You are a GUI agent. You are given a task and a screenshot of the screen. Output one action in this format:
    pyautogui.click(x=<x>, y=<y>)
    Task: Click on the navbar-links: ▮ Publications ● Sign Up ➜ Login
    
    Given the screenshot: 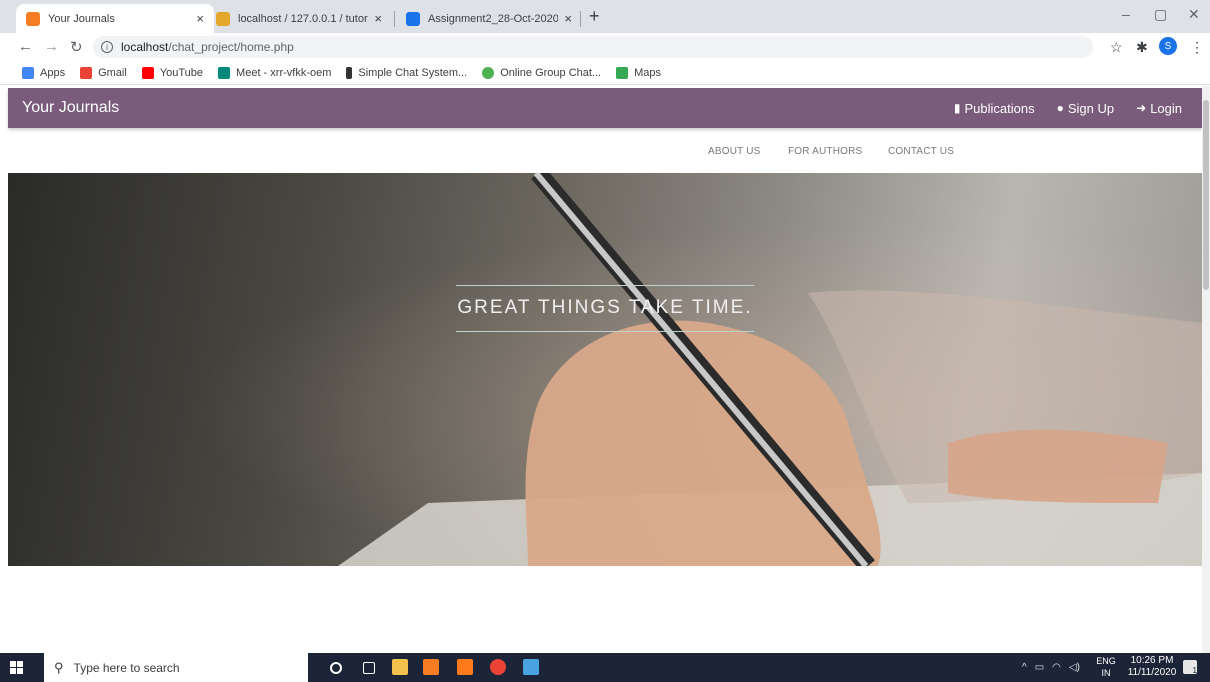 What is the action you would take?
    pyautogui.click(x=1057, y=108)
    